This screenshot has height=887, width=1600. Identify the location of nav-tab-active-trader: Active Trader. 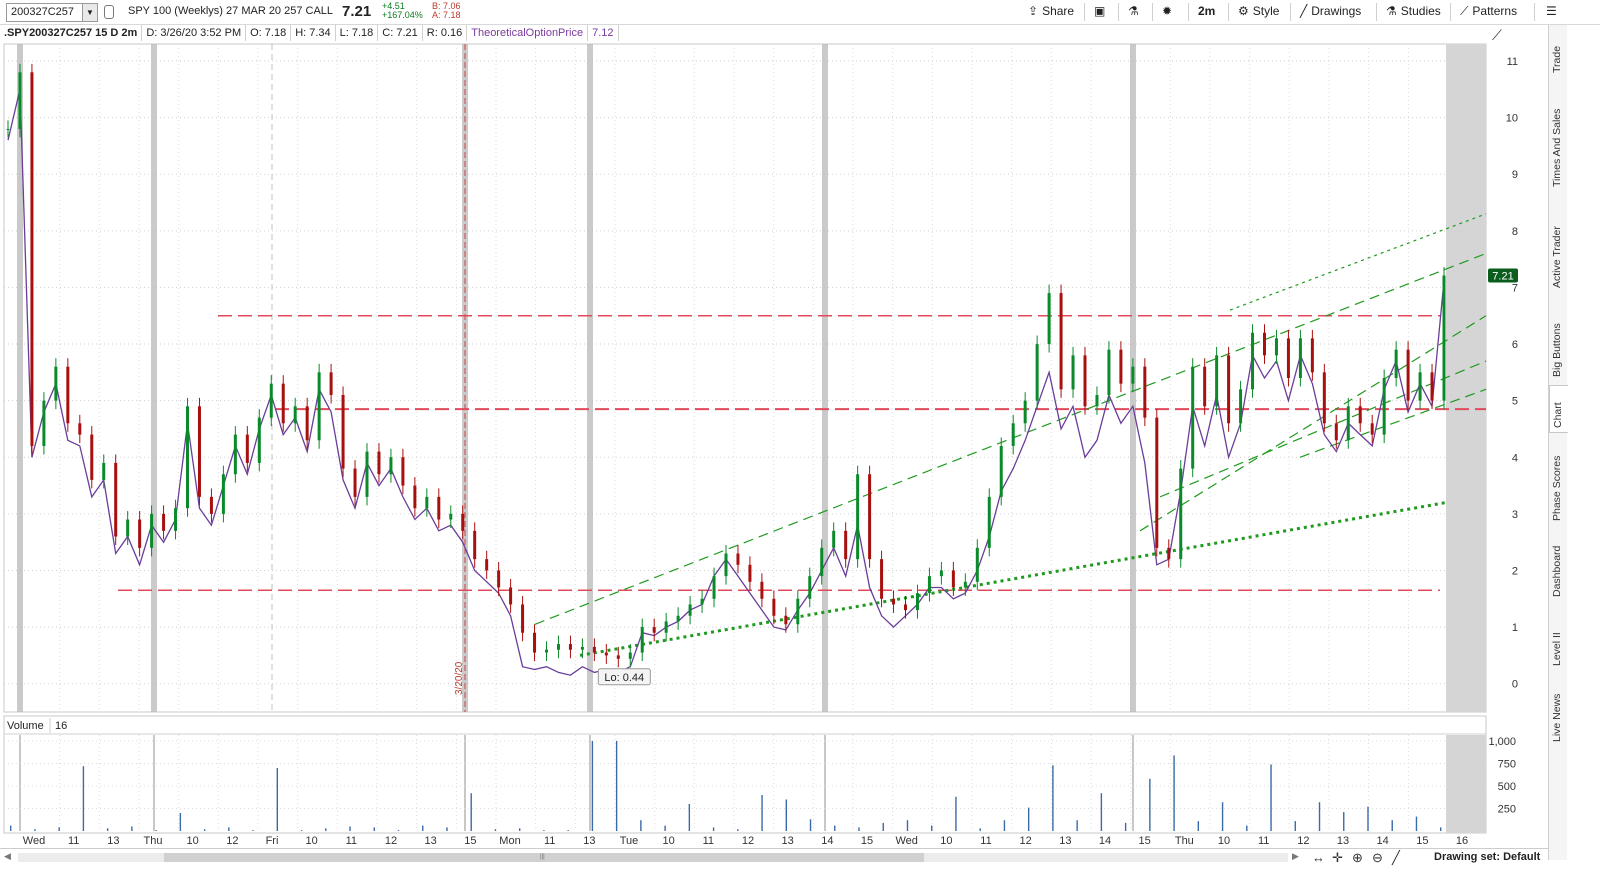
(1558, 243).